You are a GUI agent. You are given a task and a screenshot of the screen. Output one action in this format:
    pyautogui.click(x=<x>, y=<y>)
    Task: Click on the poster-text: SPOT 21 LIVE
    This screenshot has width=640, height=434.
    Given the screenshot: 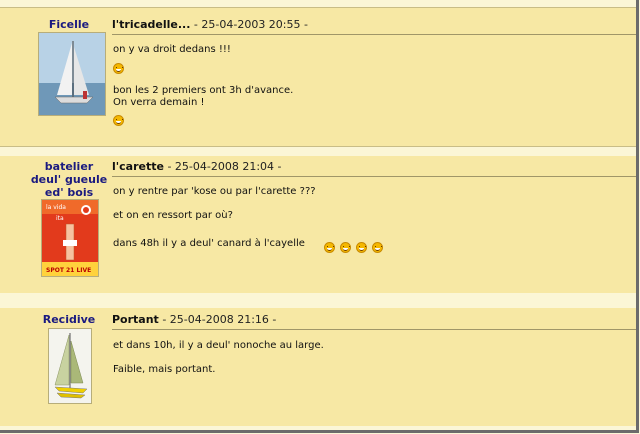 What is the action you would take?
    pyautogui.click(x=68, y=270)
    